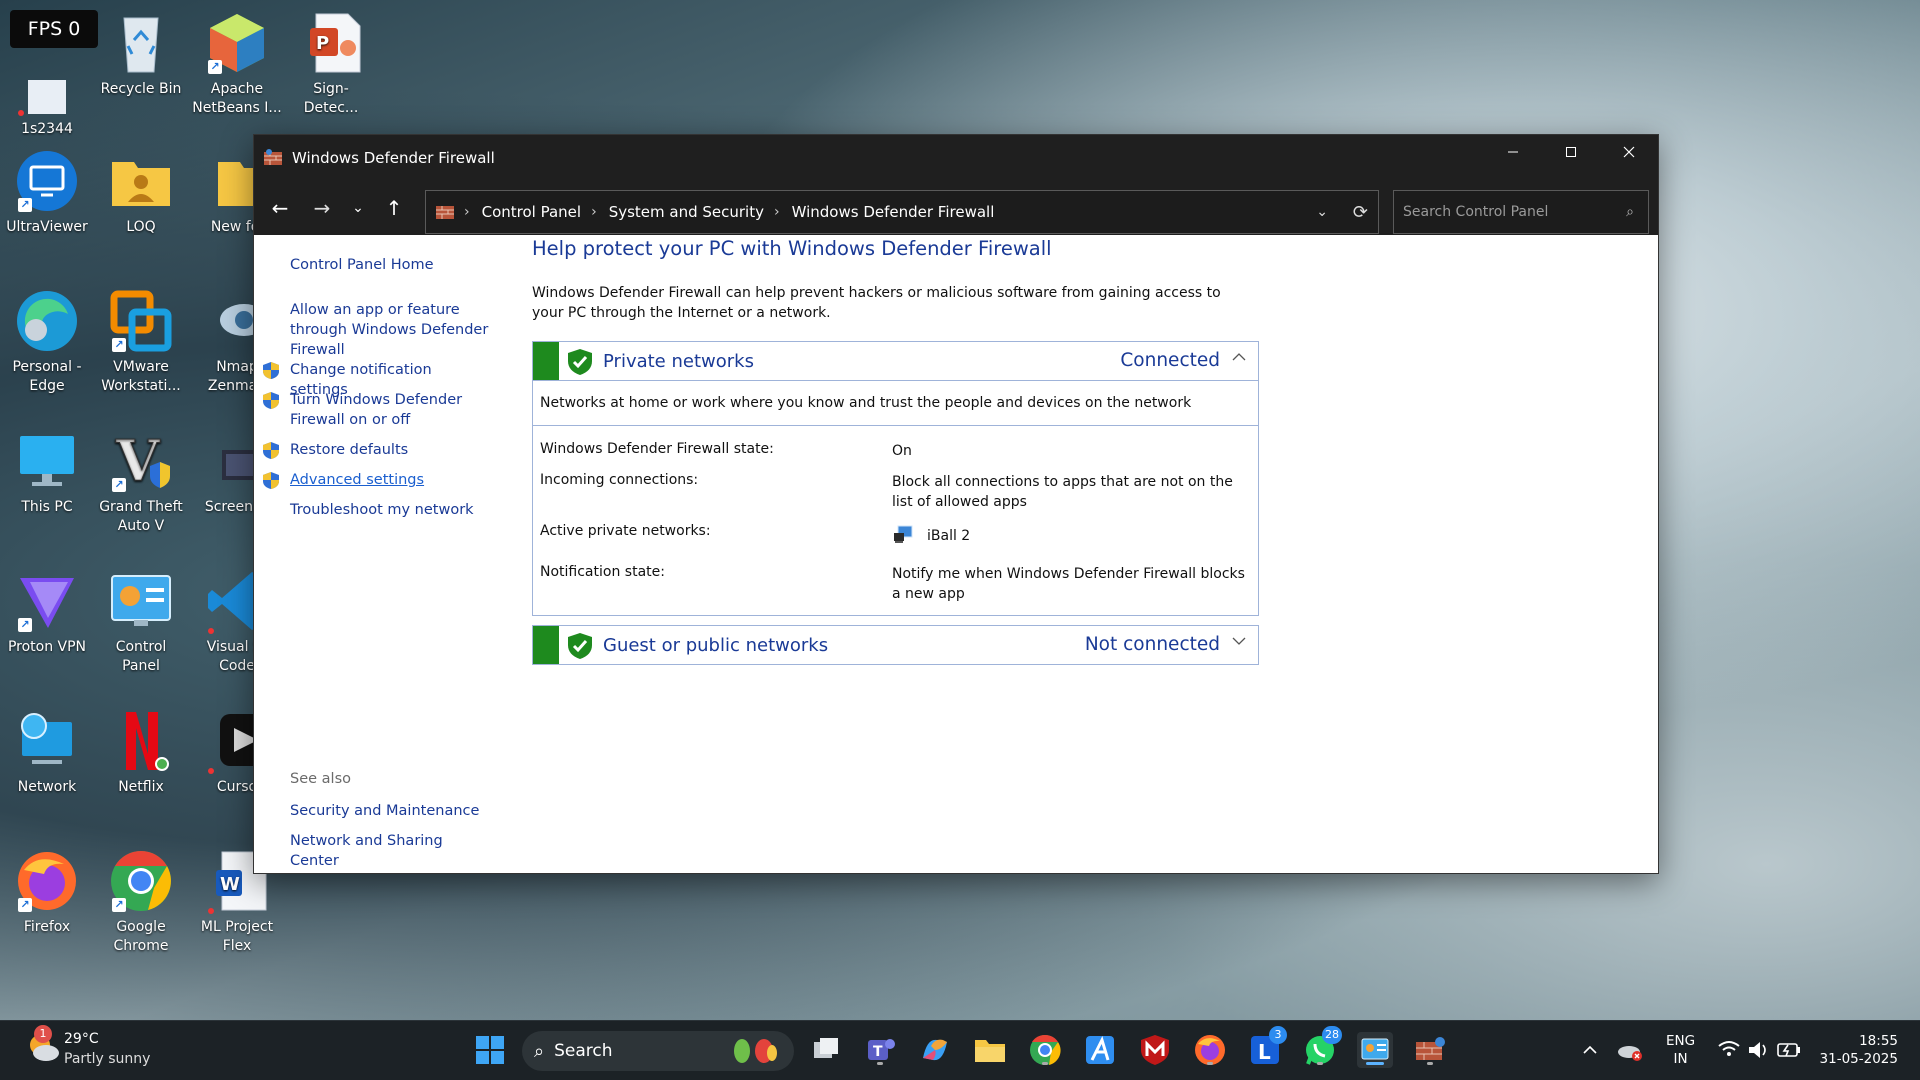  Describe the element at coordinates (445, 212) in the screenshot. I see `control-panel-small-icon` at that location.